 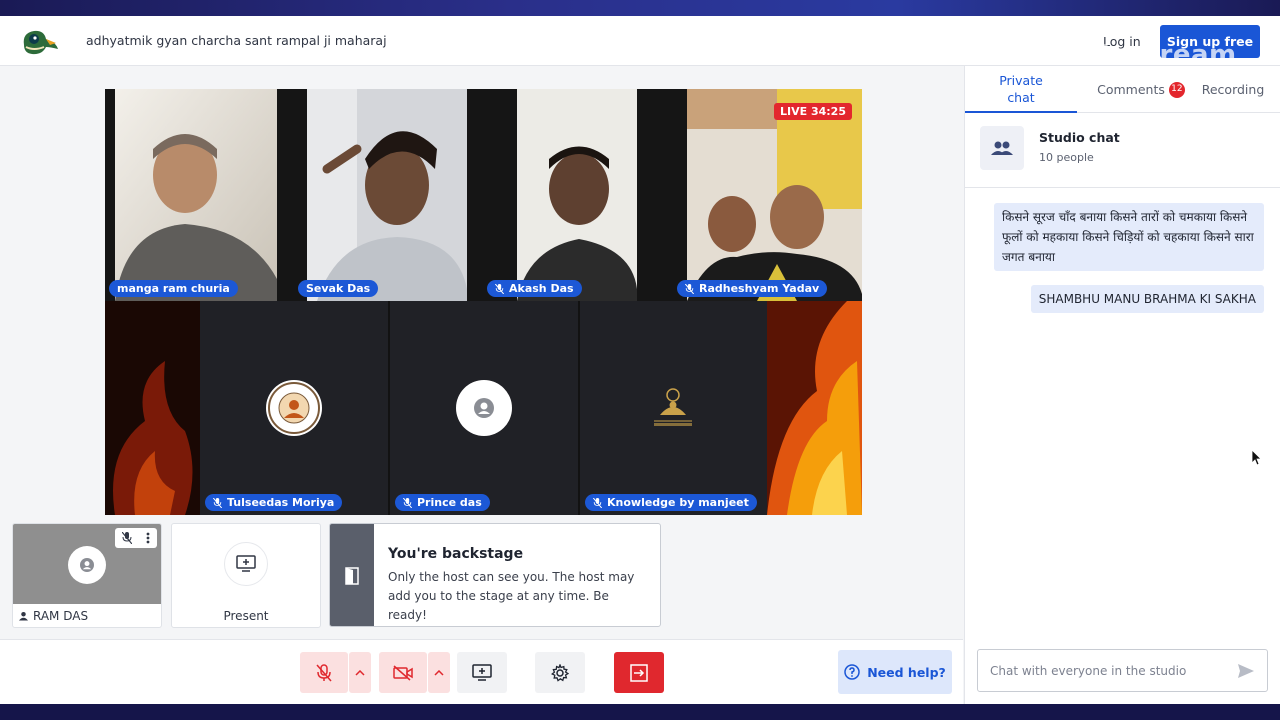 I want to click on door-icon, so click(x=352, y=575).